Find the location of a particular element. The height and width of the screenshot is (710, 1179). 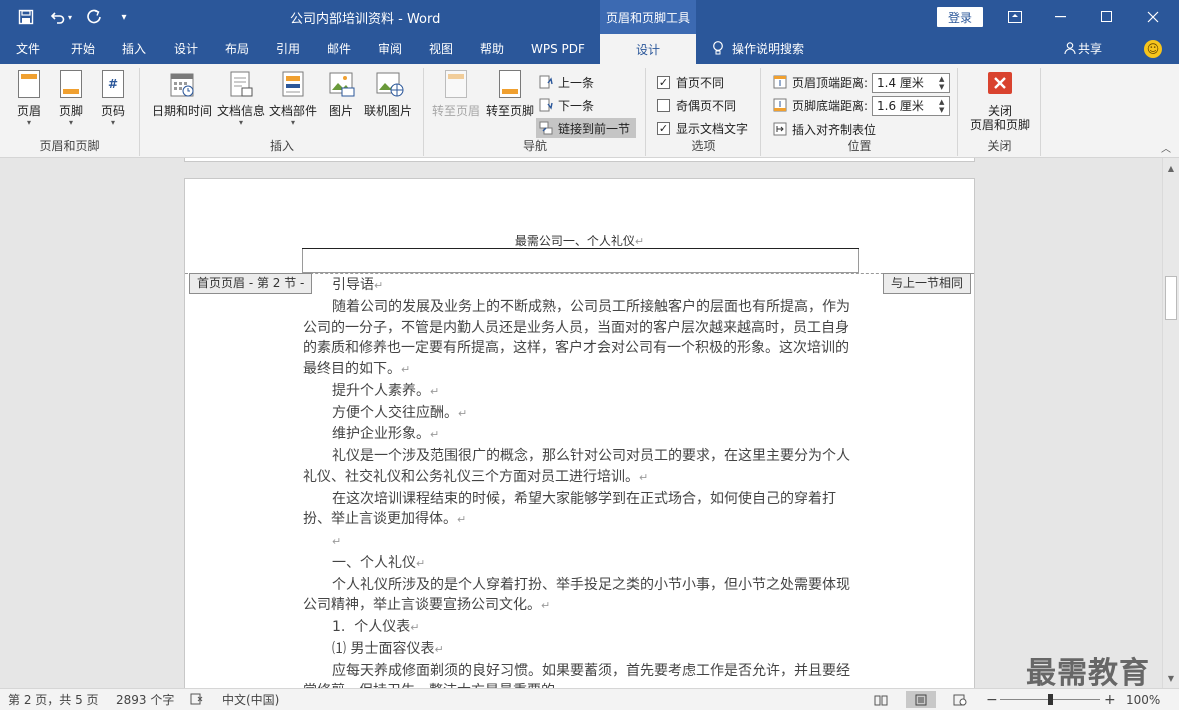

paragraph-mark-icon: ↵ is located at coordinates (639, 241).